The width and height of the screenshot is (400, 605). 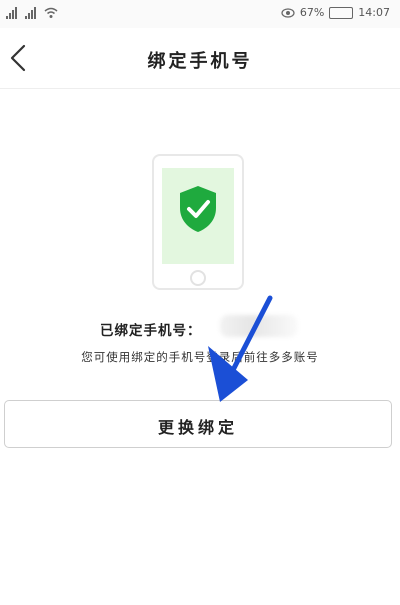 I want to click on phone-screen, so click(x=198, y=216).